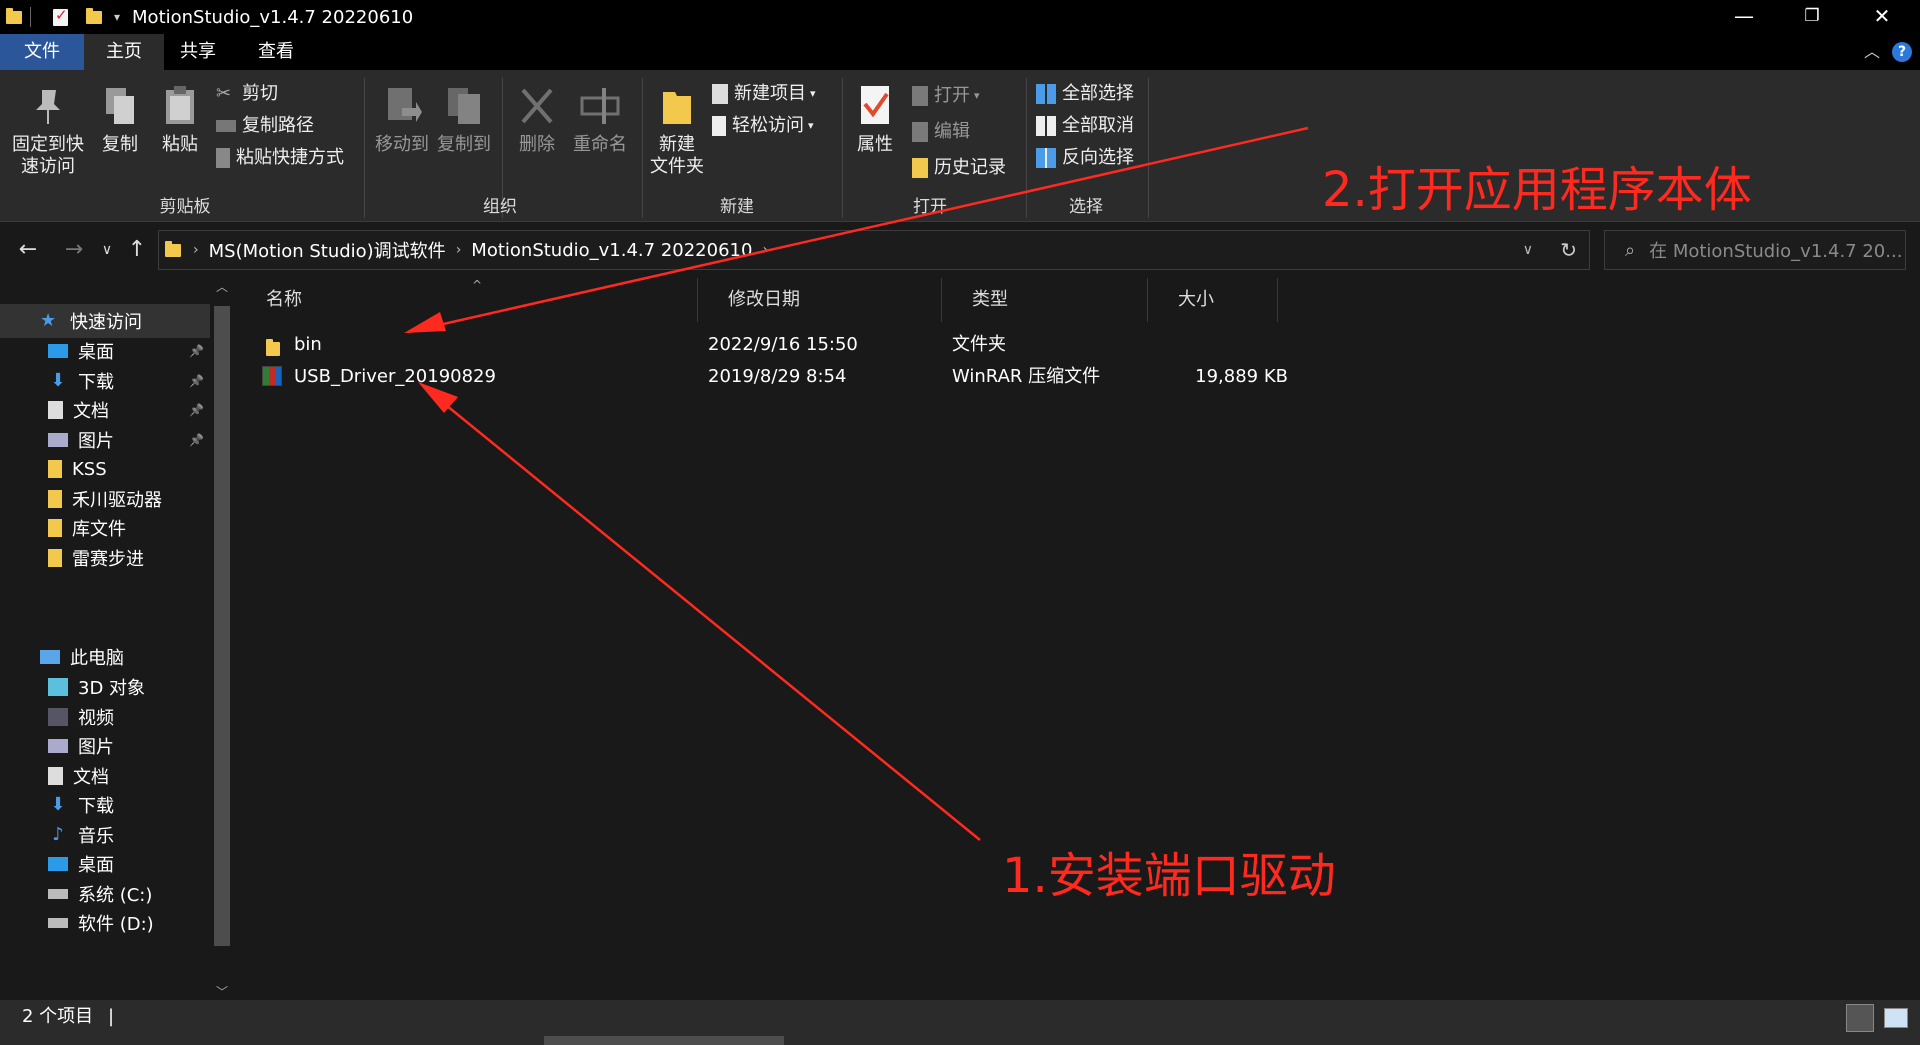 This screenshot has height=1045, width=1920. I want to click on delete-button: 删除, so click(537, 120).